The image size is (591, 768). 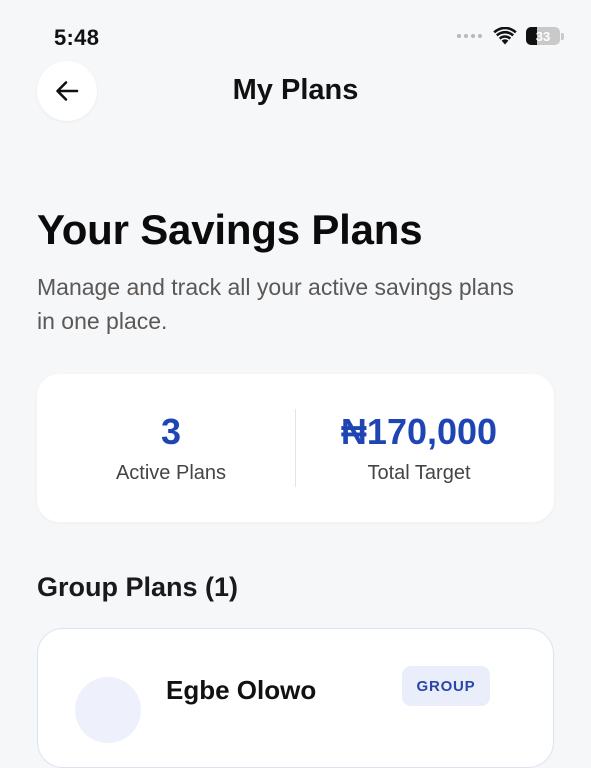 I want to click on page-title: My Plans, so click(x=295, y=90).